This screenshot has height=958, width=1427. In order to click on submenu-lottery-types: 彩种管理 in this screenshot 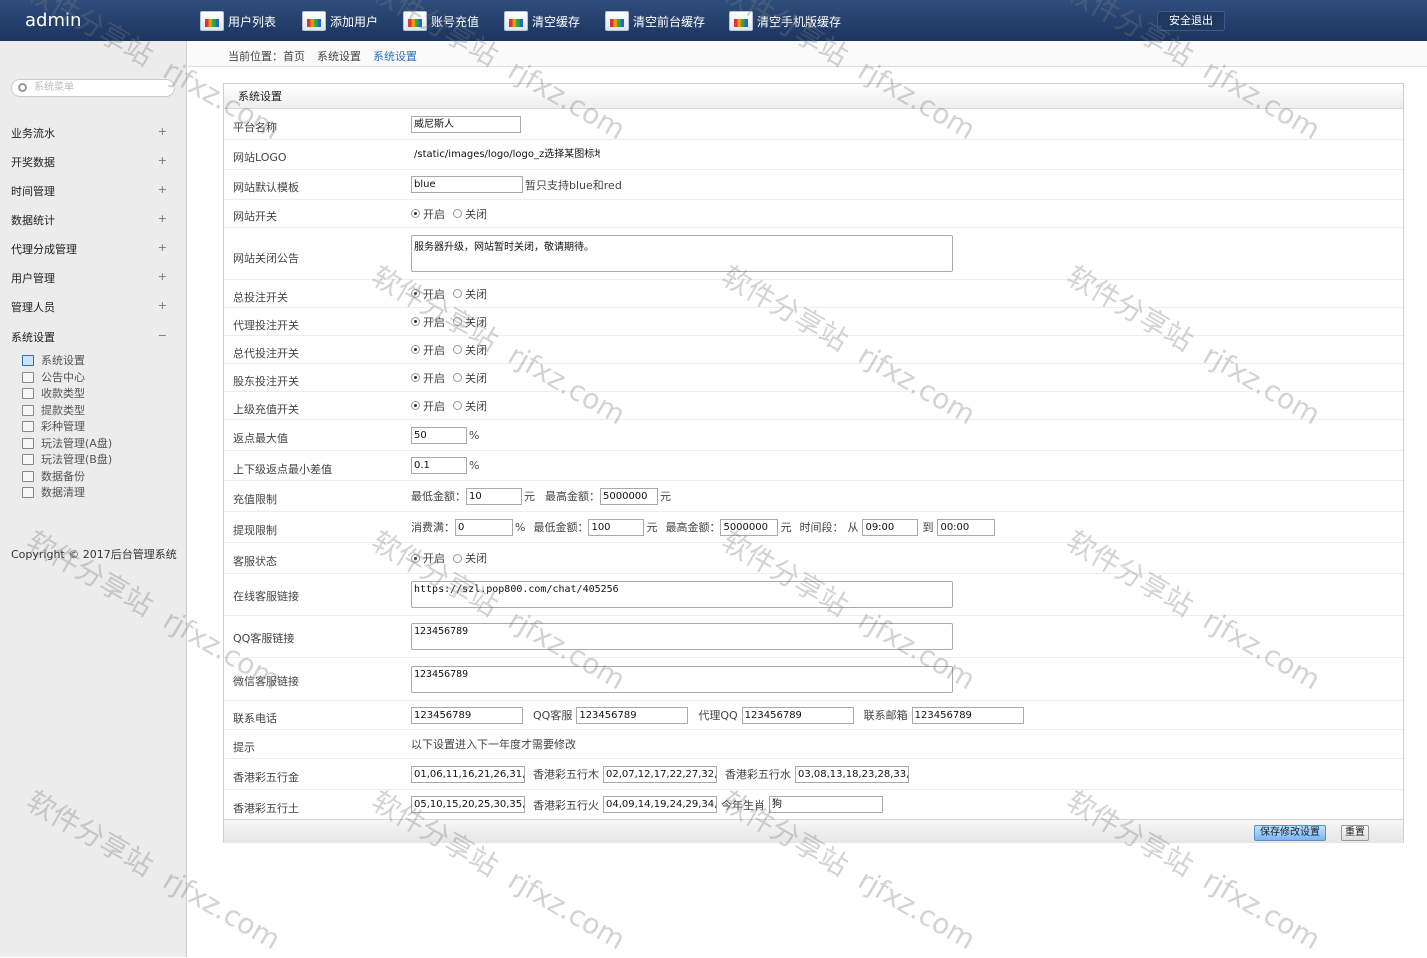, I will do `click(53, 426)`.